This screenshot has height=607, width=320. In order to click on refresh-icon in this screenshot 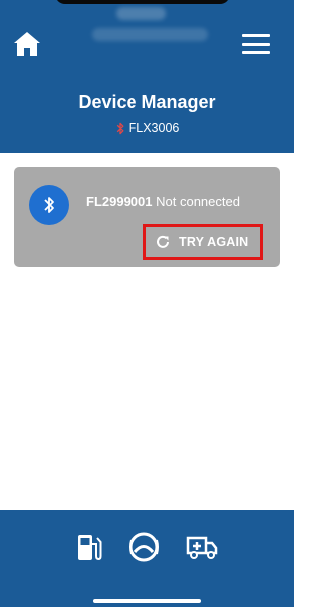, I will do `click(163, 241)`.